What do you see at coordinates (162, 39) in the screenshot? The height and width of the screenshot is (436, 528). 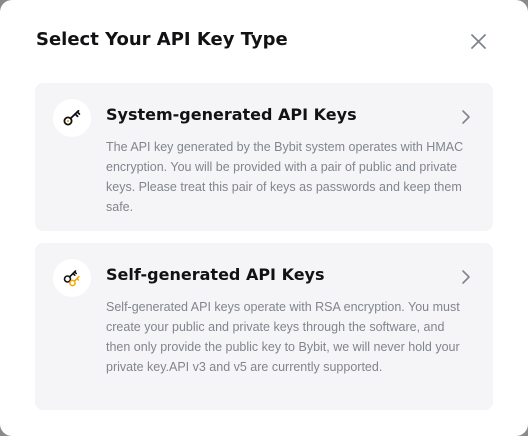 I see `dialog-title: Select Your API Key Type` at bounding box center [162, 39].